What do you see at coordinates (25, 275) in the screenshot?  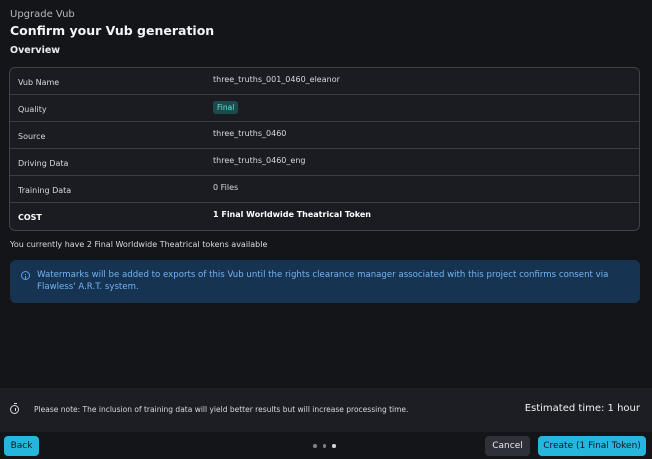 I see `info-circle-icon` at bounding box center [25, 275].